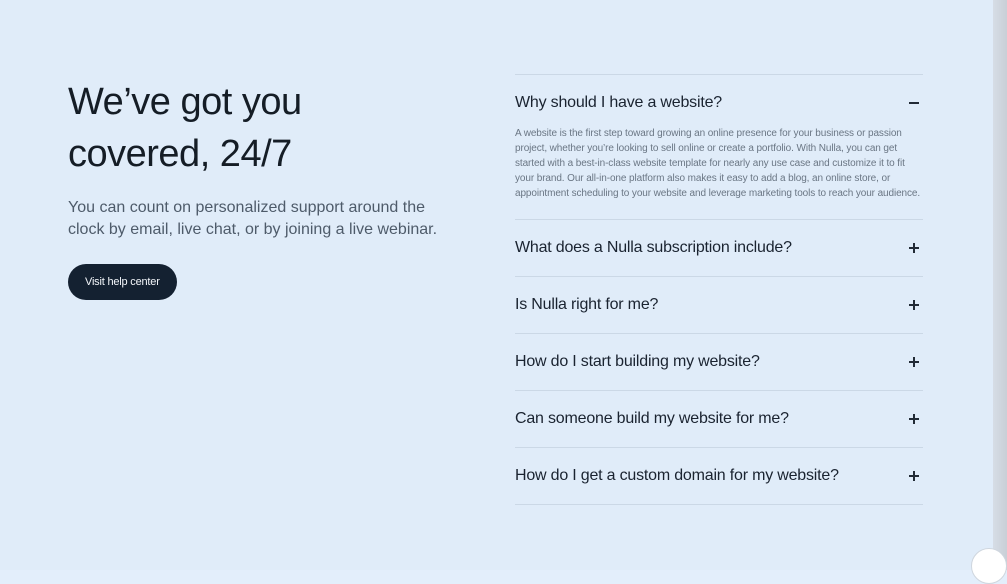 The height and width of the screenshot is (584, 1007). I want to click on page-title: We’ve got you covered, 24/7, so click(263, 128).